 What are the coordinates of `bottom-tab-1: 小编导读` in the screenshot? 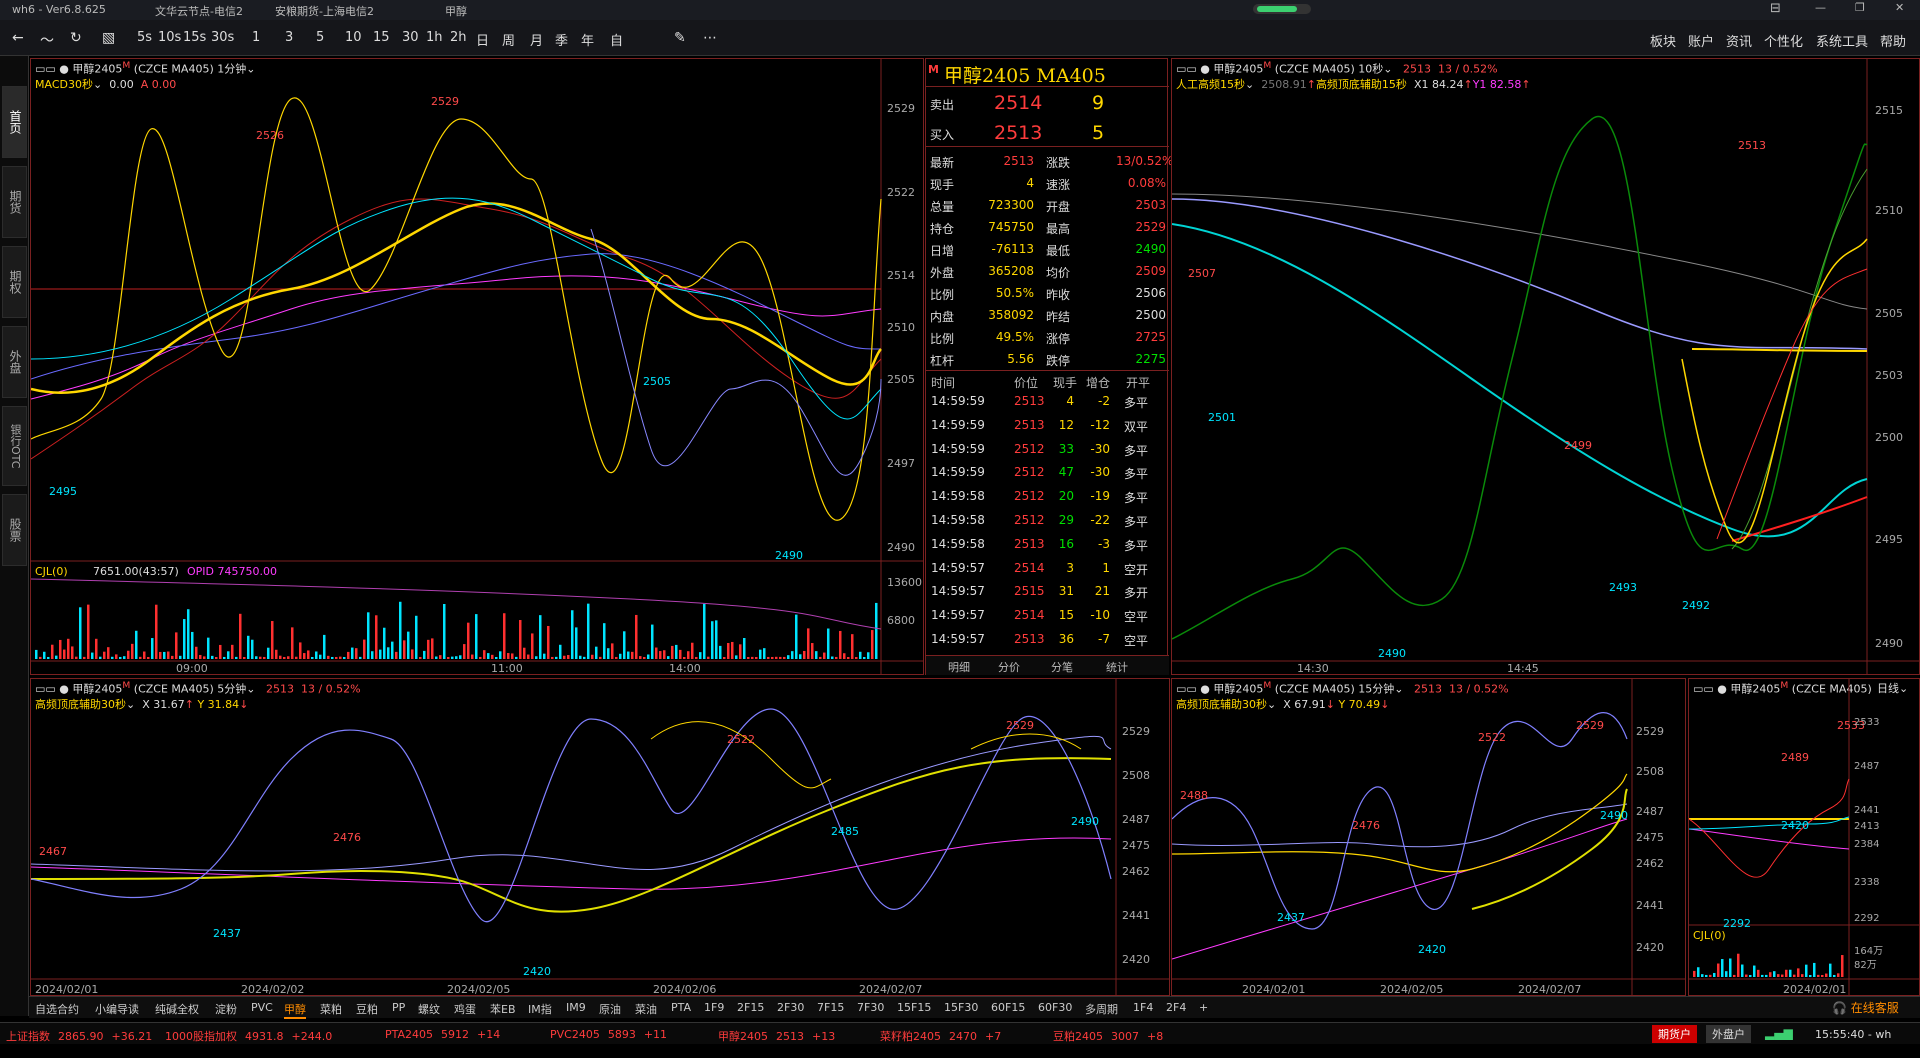 It's located at (117, 1009).